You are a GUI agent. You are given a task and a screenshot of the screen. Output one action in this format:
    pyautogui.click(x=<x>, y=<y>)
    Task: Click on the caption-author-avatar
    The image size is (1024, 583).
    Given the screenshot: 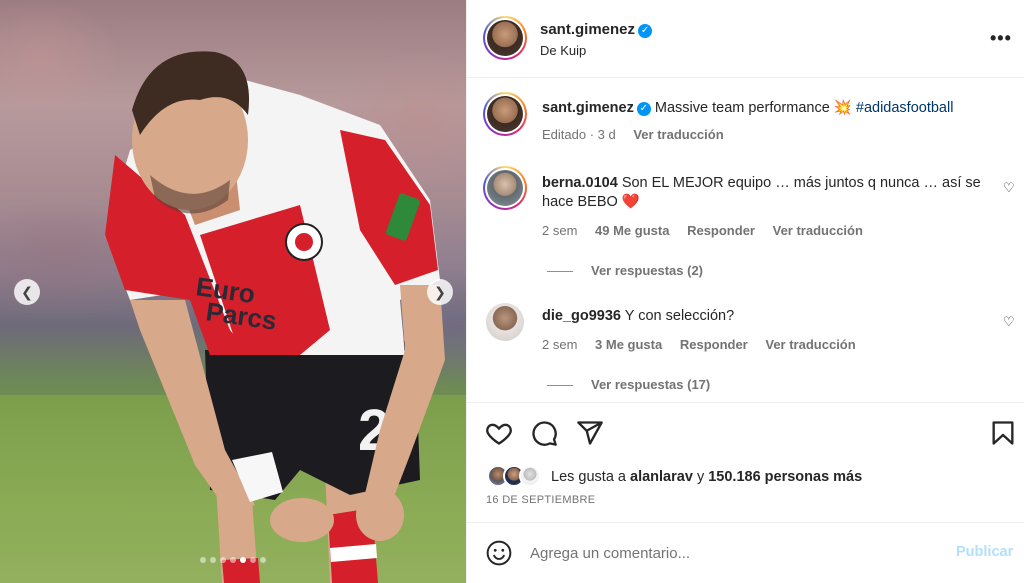 What is the action you would take?
    pyautogui.click(x=505, y=114)
    